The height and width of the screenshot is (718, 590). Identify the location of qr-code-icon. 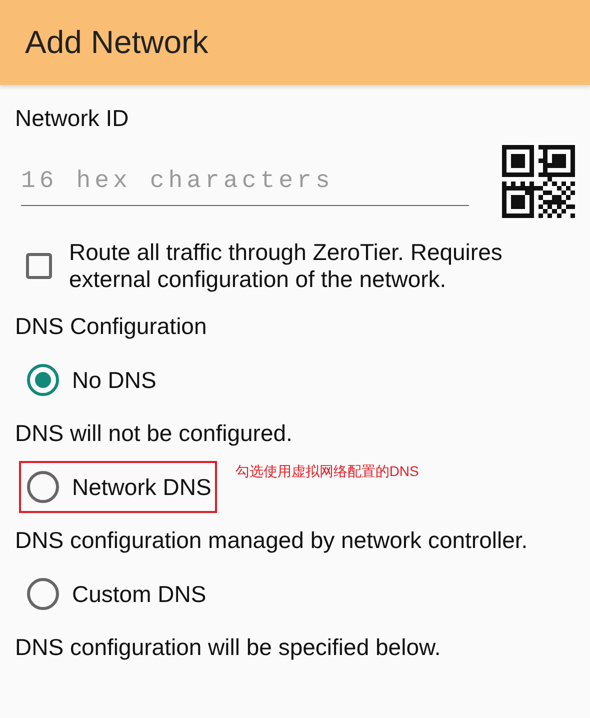
(538, 181).